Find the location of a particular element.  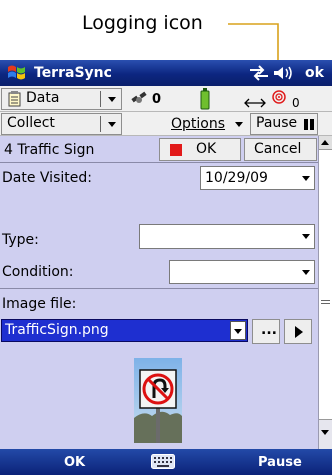

keyboard-icon is located at coordinates (163, 461).